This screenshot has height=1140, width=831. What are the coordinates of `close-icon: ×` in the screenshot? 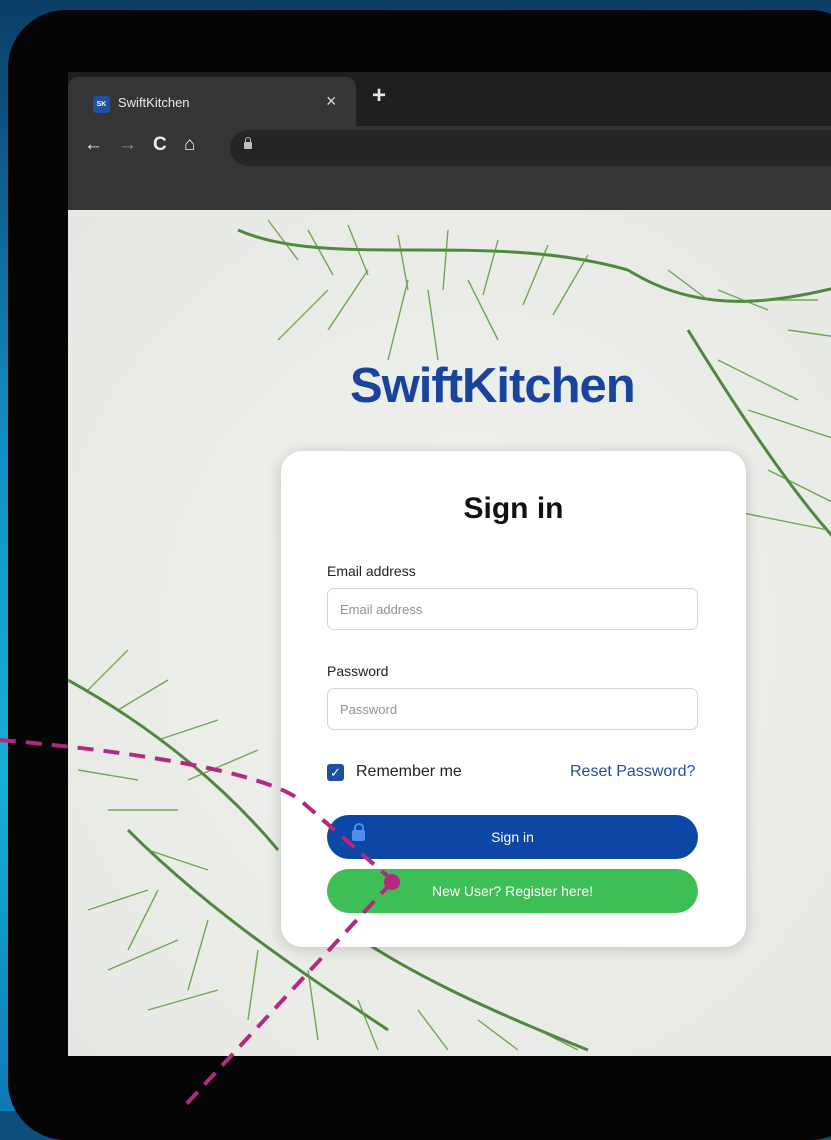 It's located at (331, 101).